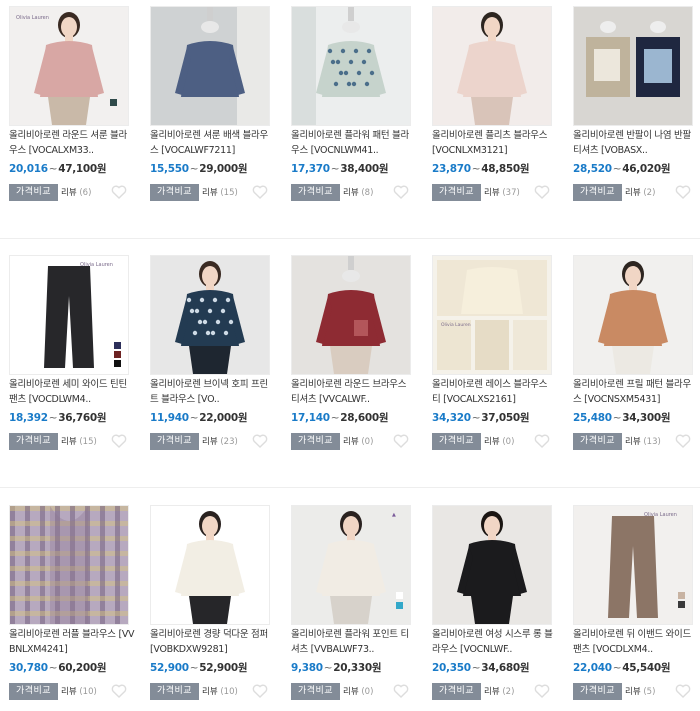 This screenshot has width=700, height=711. I want to click on product-title: 올리비아로렌 라운드 브라우스 티셔츠 [VVCALWF.., so click(354, 392).